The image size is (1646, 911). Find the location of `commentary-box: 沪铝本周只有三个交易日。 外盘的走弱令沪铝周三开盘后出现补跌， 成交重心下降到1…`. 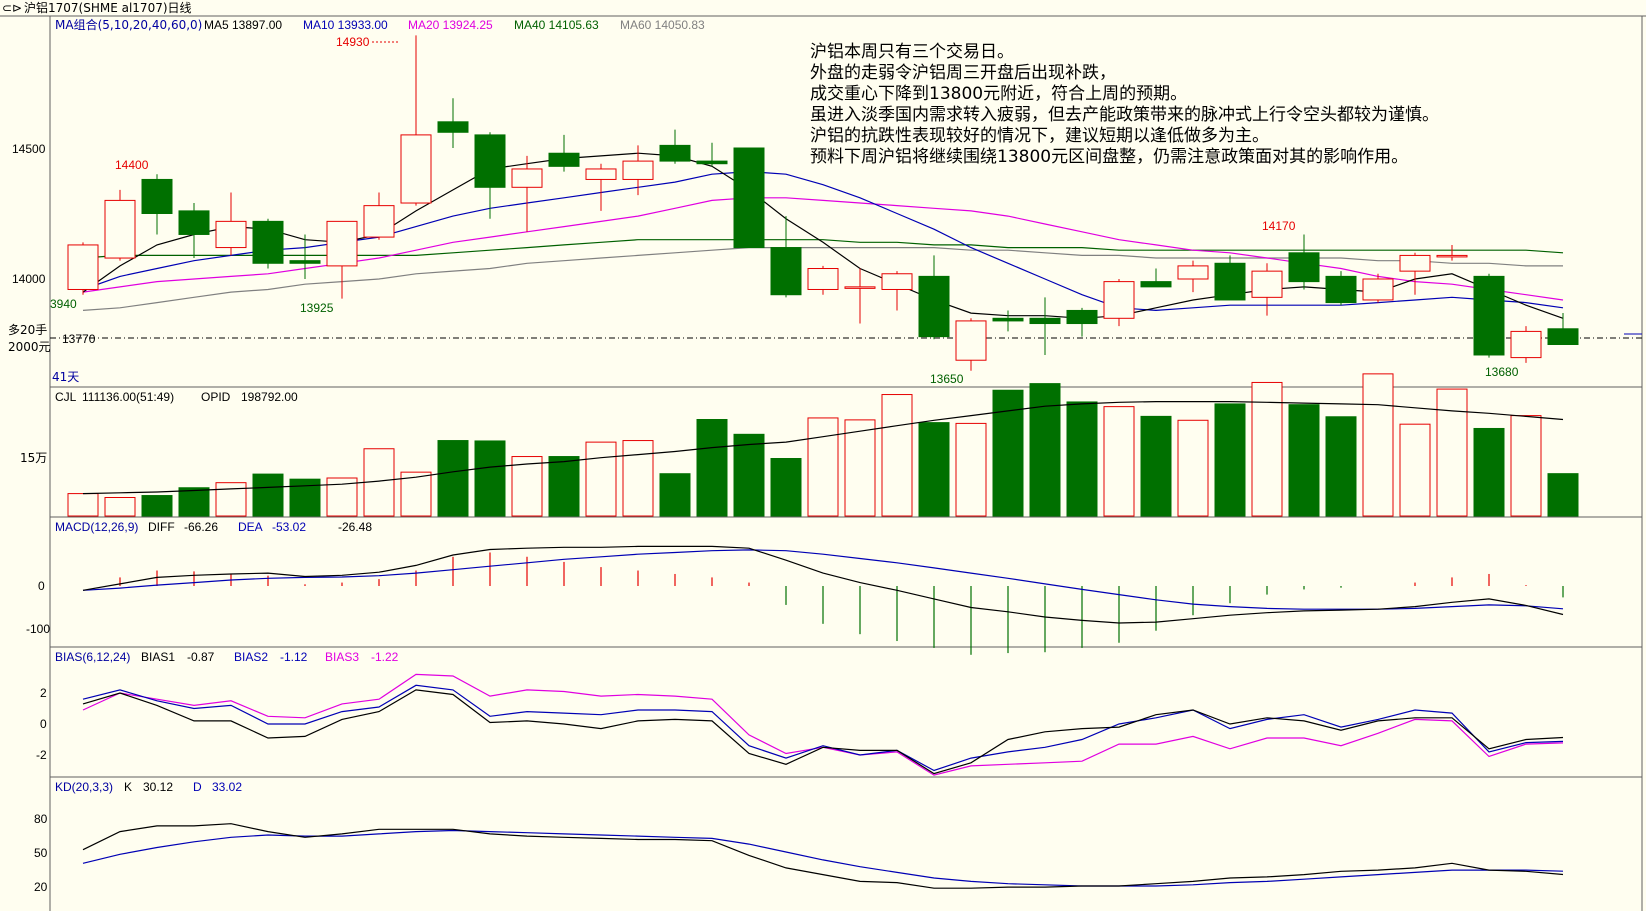

commentary-box: 沪铝本周只有三个交易日。 外盘的走弱令沪铝周三开盘后出现补跌， 成交重心下降到1… is located at coordinates (1124, 104).